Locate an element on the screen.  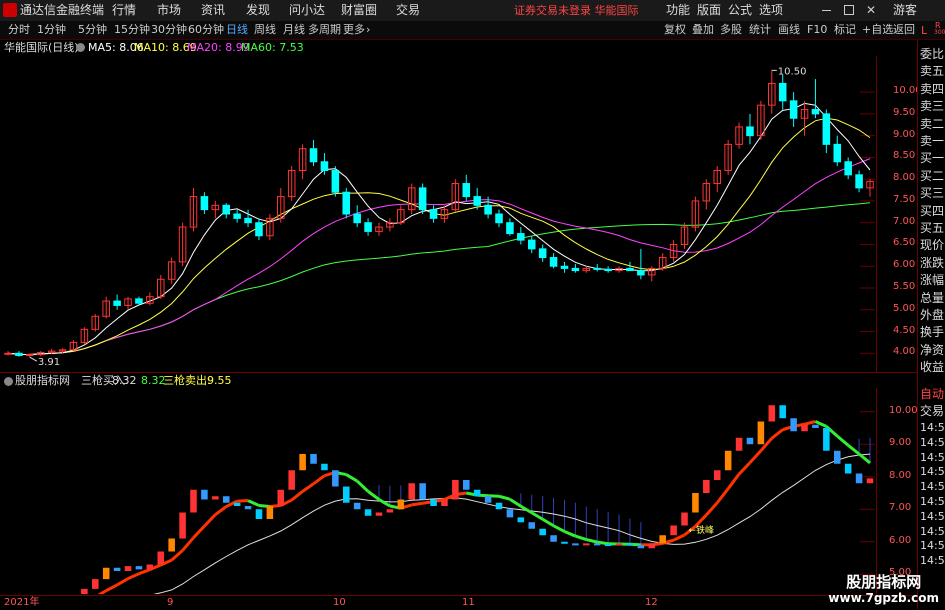
tool-multistock: 多股 is located at coordinates (731, 30).